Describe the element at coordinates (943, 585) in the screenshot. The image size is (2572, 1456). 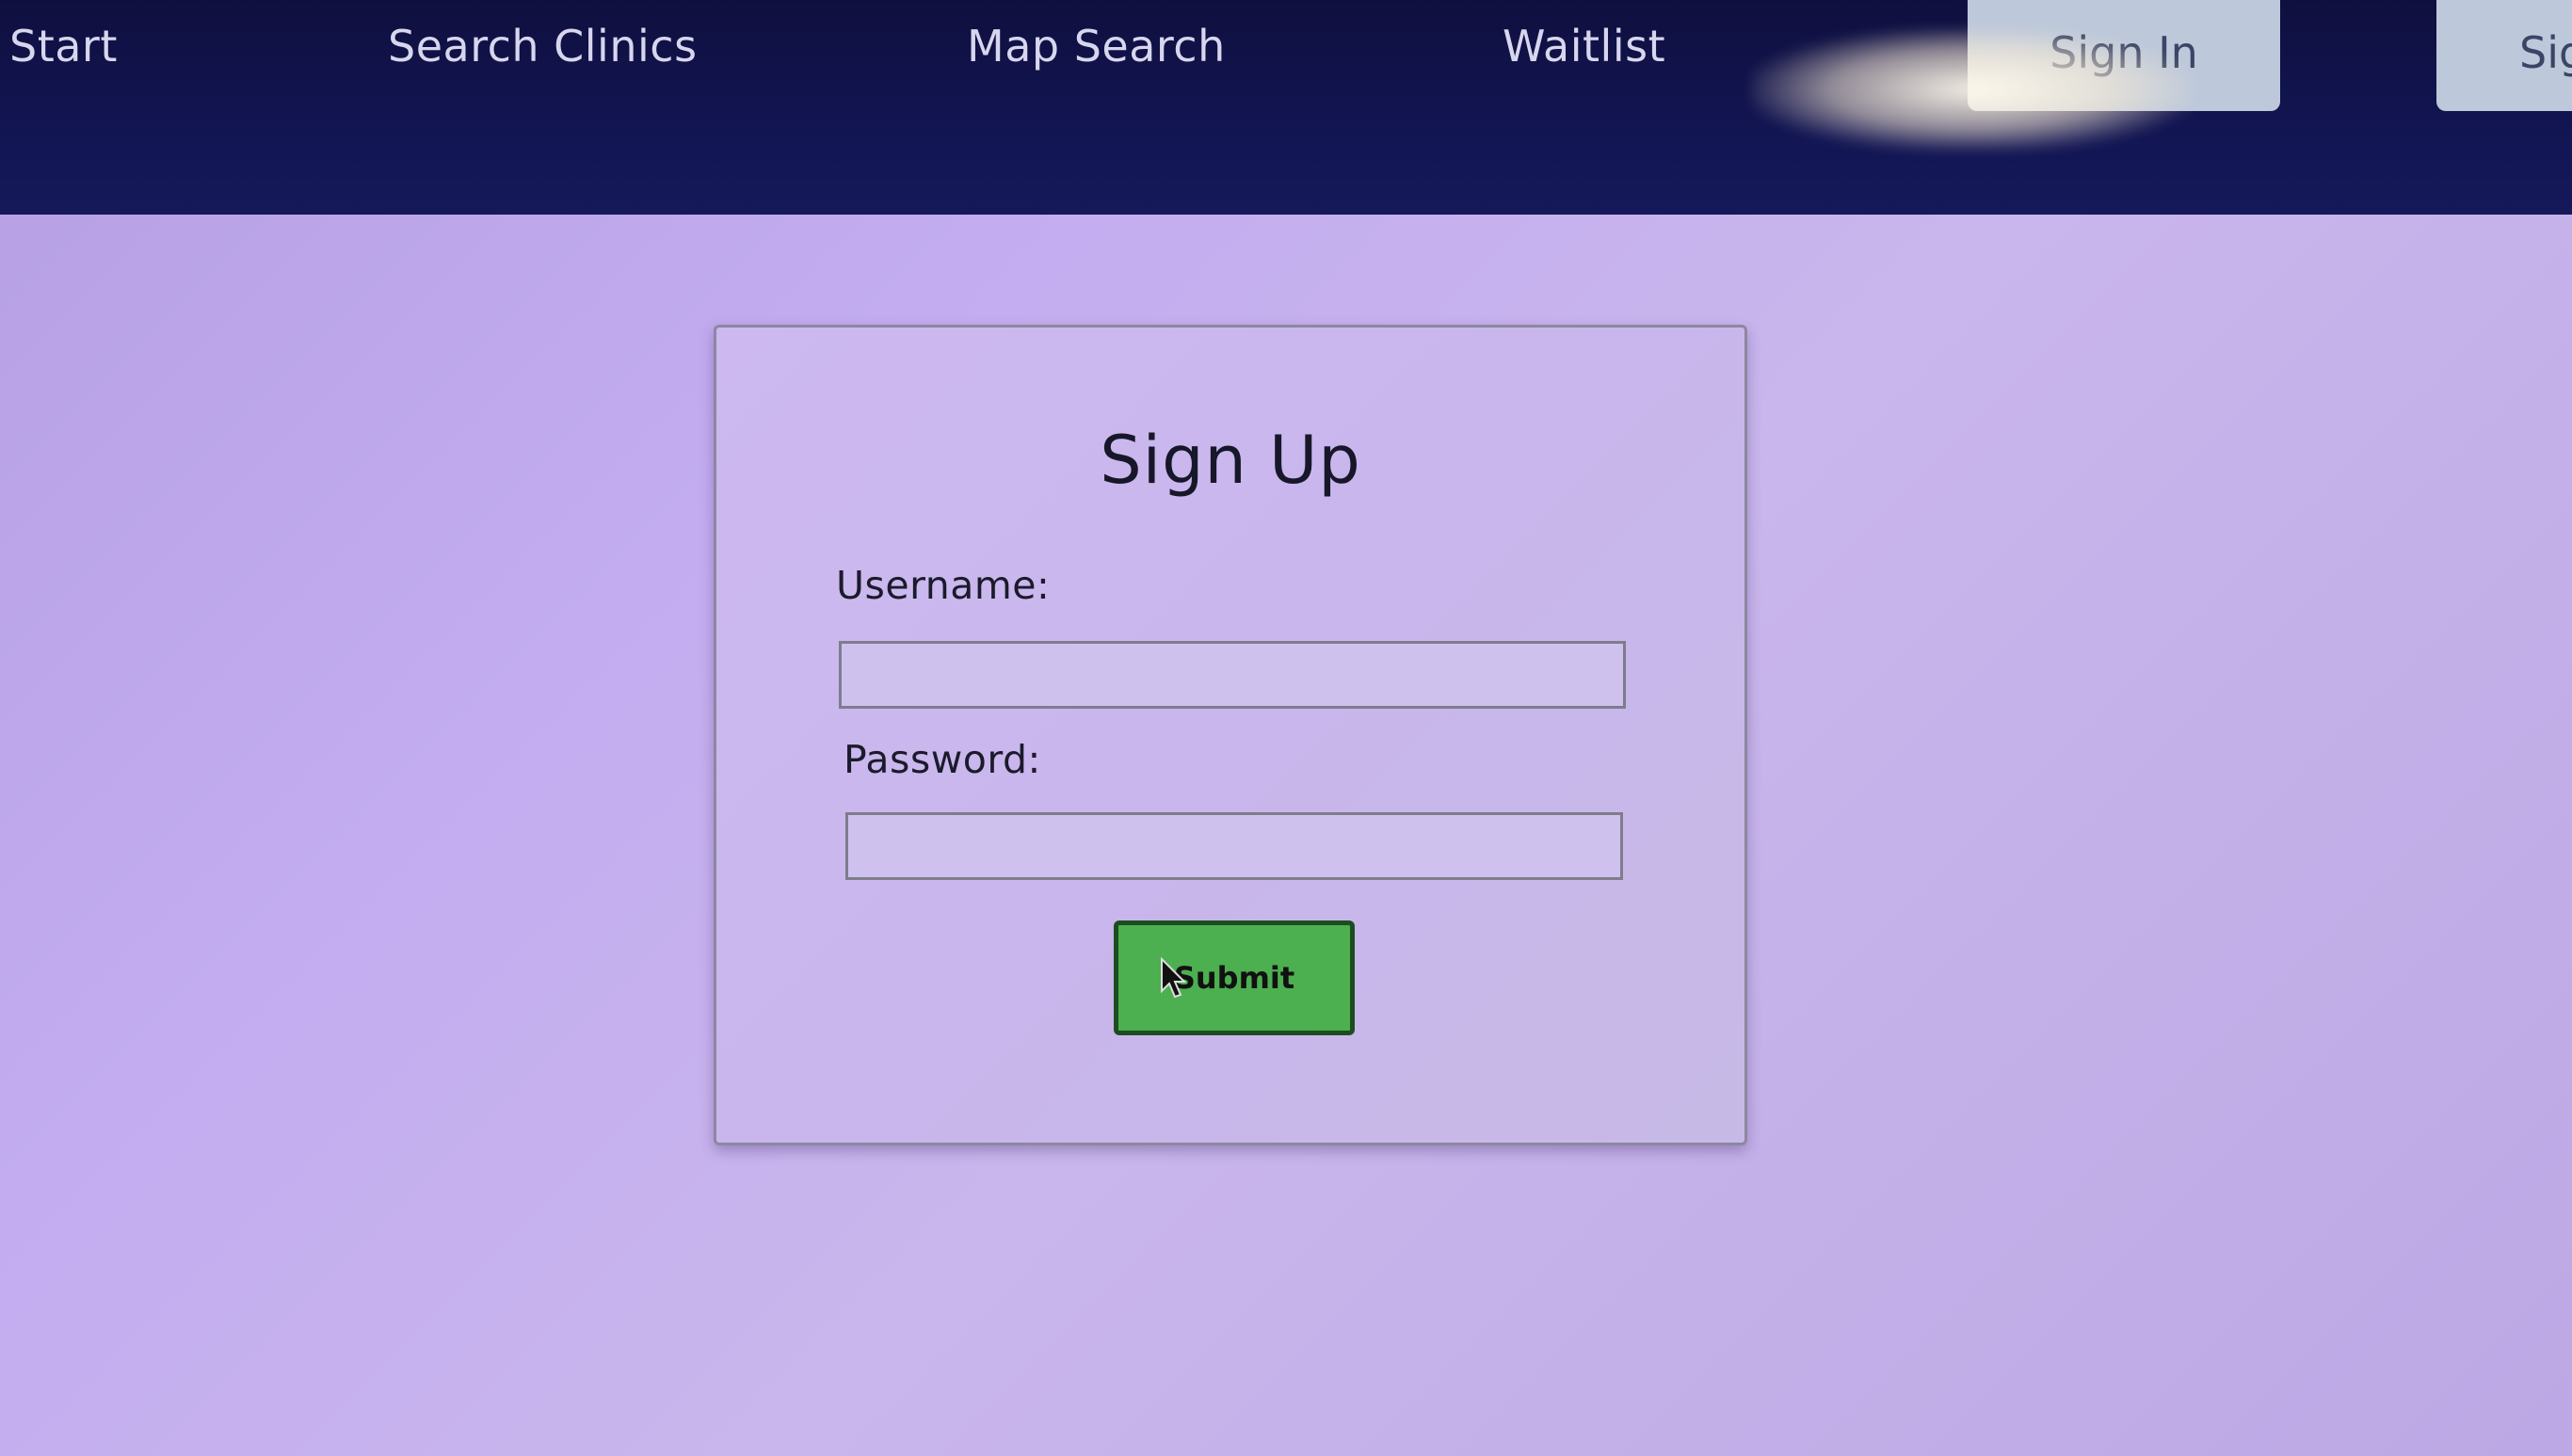
I see `username-label: Username:` at that location.